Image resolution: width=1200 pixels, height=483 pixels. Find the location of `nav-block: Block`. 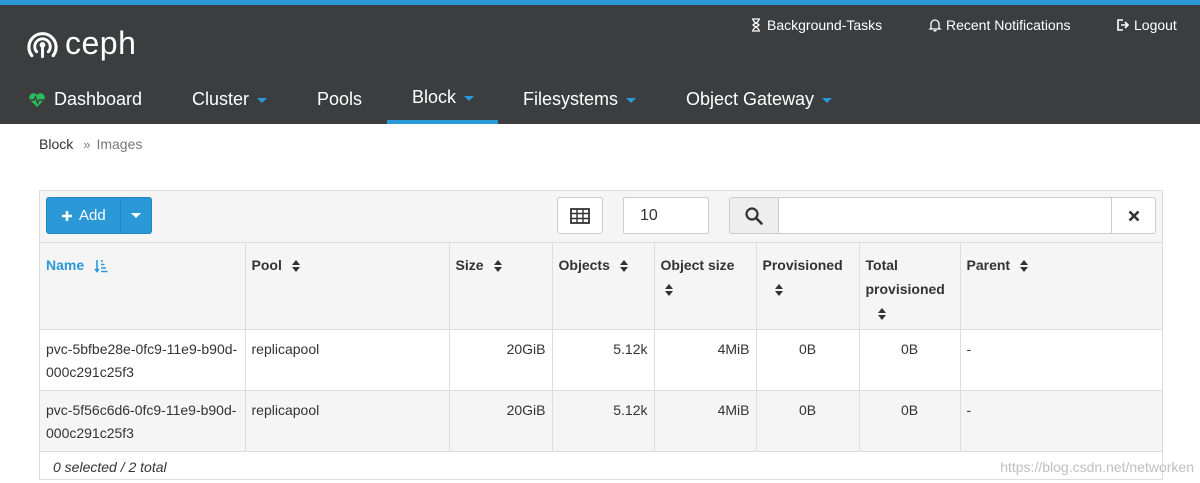

nav-block: Block is located at coordinates (442, 99).